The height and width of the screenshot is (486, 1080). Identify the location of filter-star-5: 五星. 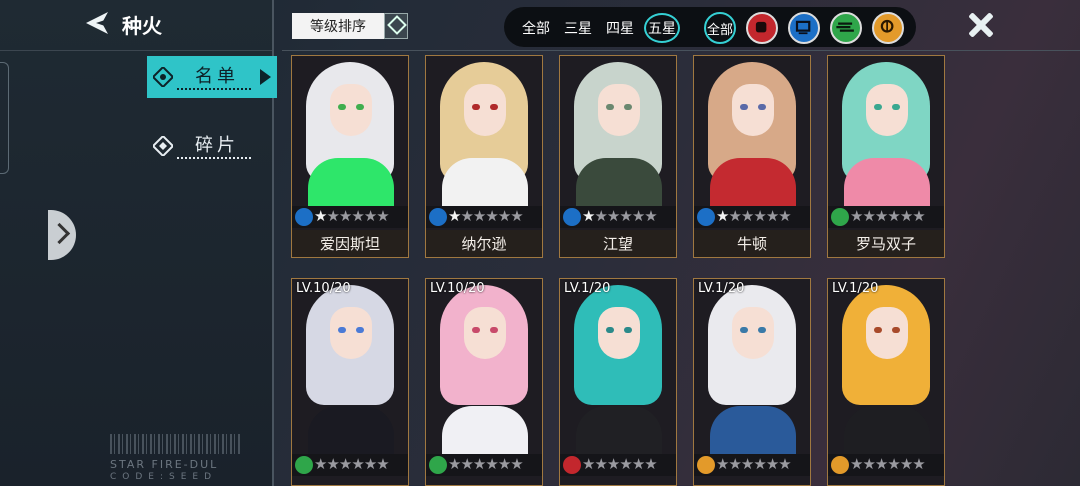
(662, 28).